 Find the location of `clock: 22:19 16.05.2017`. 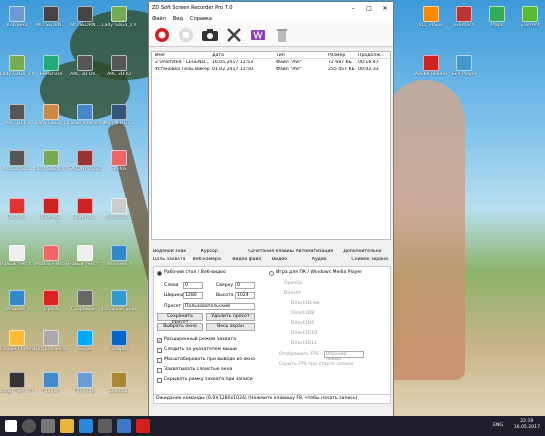

clock: 22:19 16.05.2017 is located at coordinates (527, 425).